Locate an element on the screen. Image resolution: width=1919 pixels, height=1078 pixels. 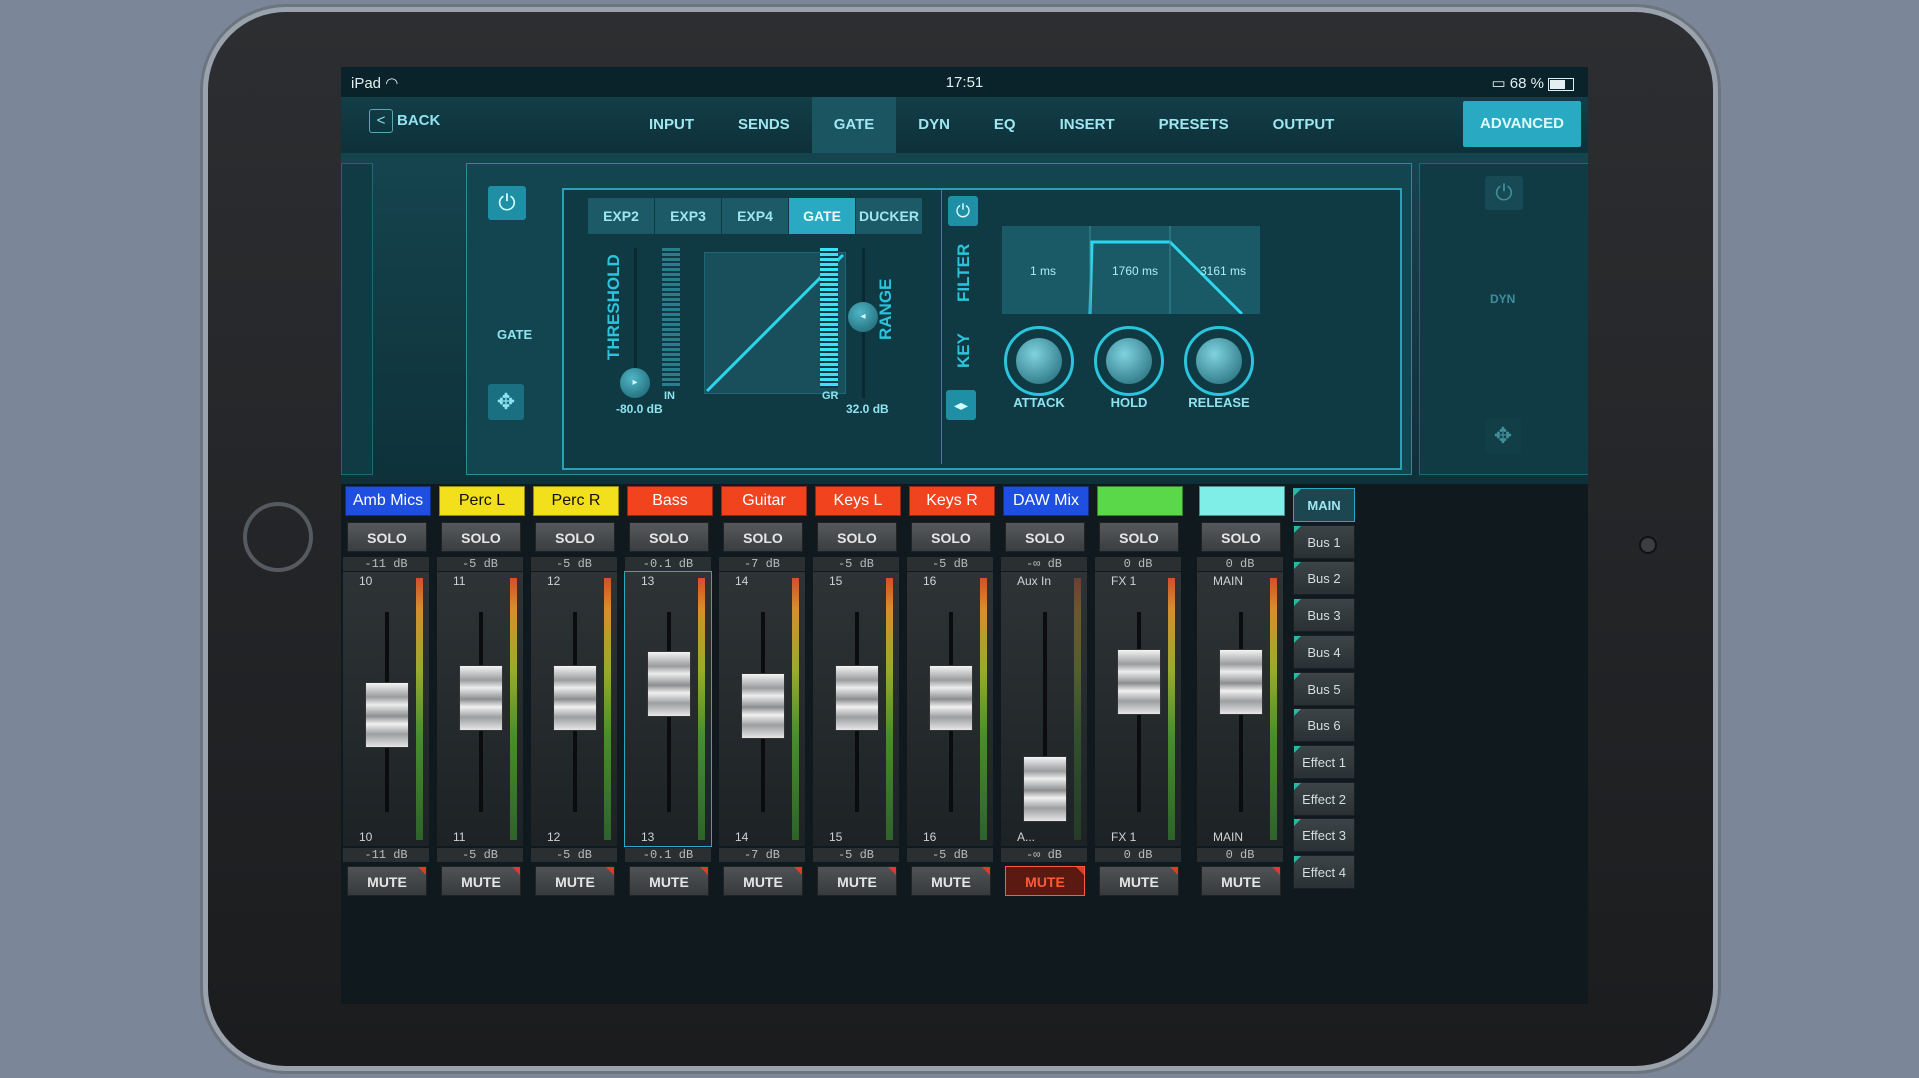
gain-readout-top: -7 dB is located at coordinates (762, 564).